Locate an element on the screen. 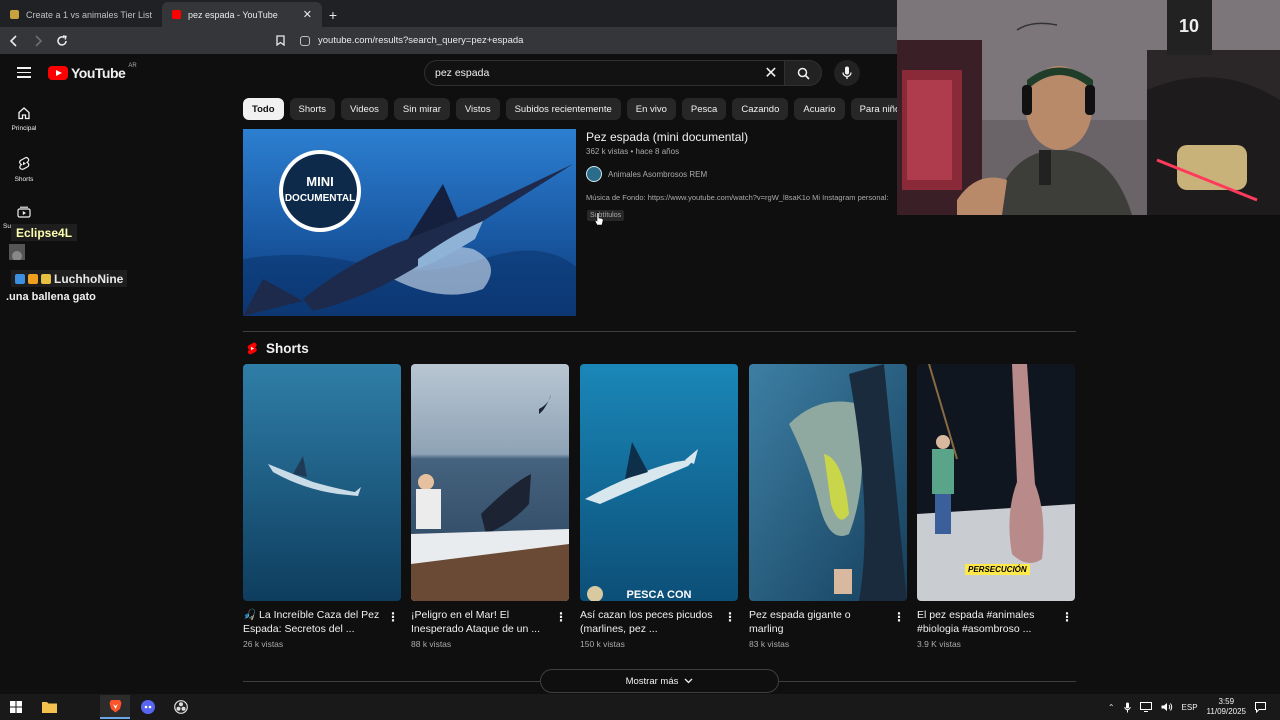 The width and height of the screenshot is (1280, 720). sidebar-item-shorts: Shorts is located at coordinates (24, 169).